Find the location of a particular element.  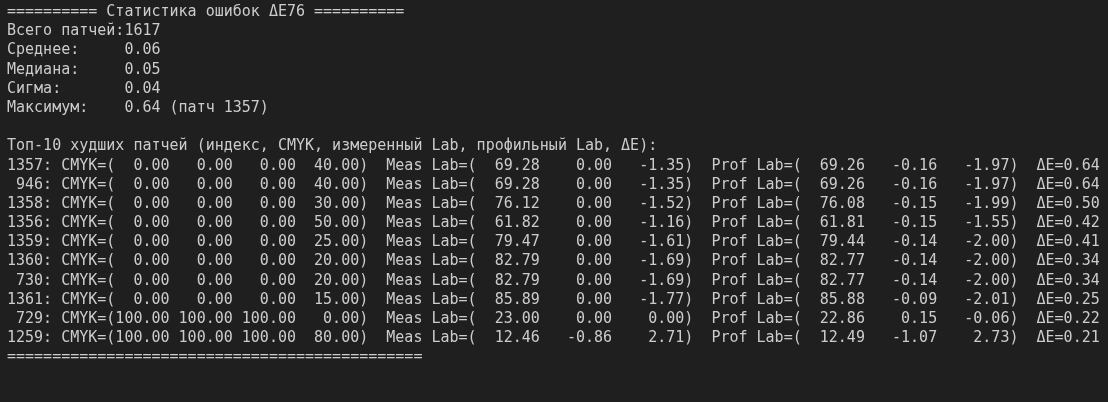

stat-line: Медиана: 0.05 is located at coordinates (84, 69).